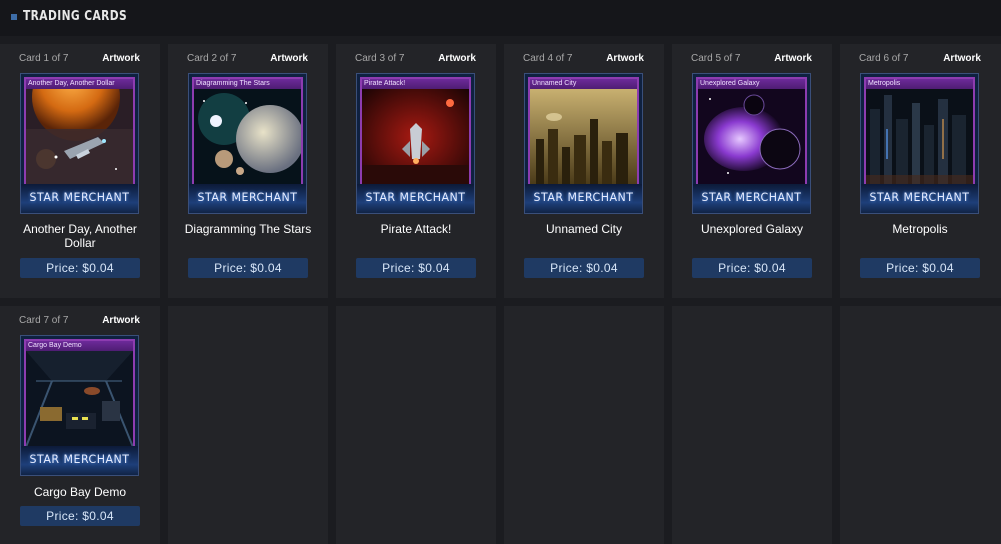 This screenshot has width=1001, height=544. I want to click on card-frame: Unnamed City, so click(583, 132).